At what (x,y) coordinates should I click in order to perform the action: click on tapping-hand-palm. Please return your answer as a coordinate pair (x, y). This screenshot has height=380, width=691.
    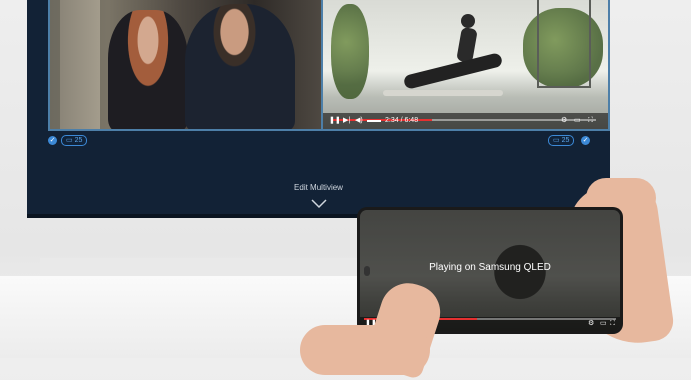
    Looking at the image, I should click on (365, 350).